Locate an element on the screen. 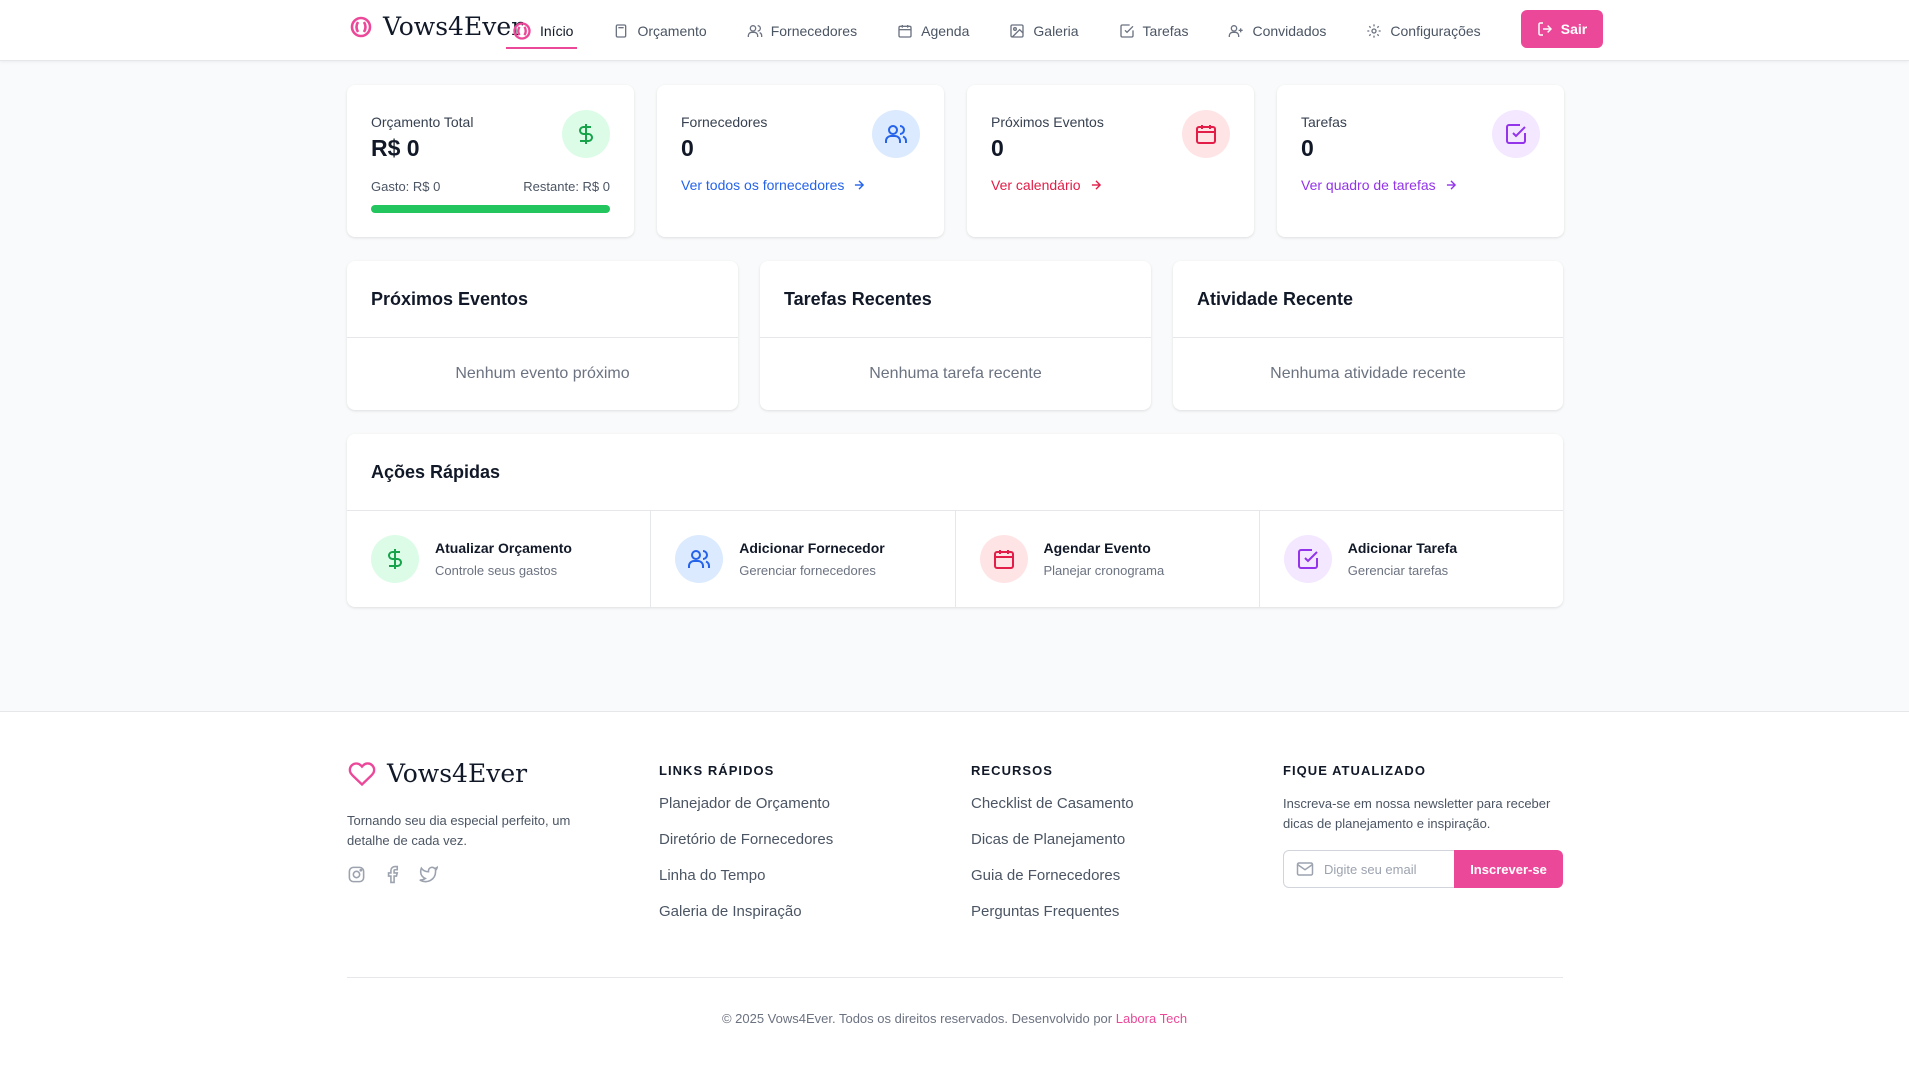 Image resolution: width=1909 pixels, height=1072 pixels. footer-link: Planejador de Orçamento is located at coordinates (746, 811).